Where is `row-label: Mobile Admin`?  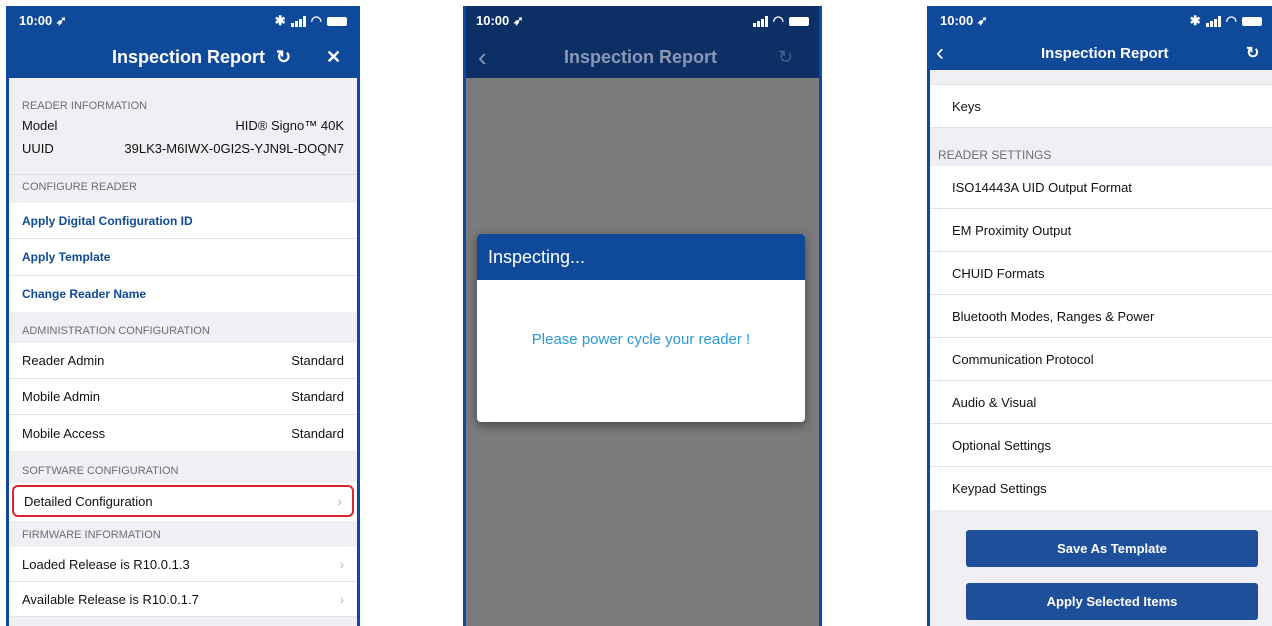 row-label: Mobile Admin is located at coordinates (61, 396).